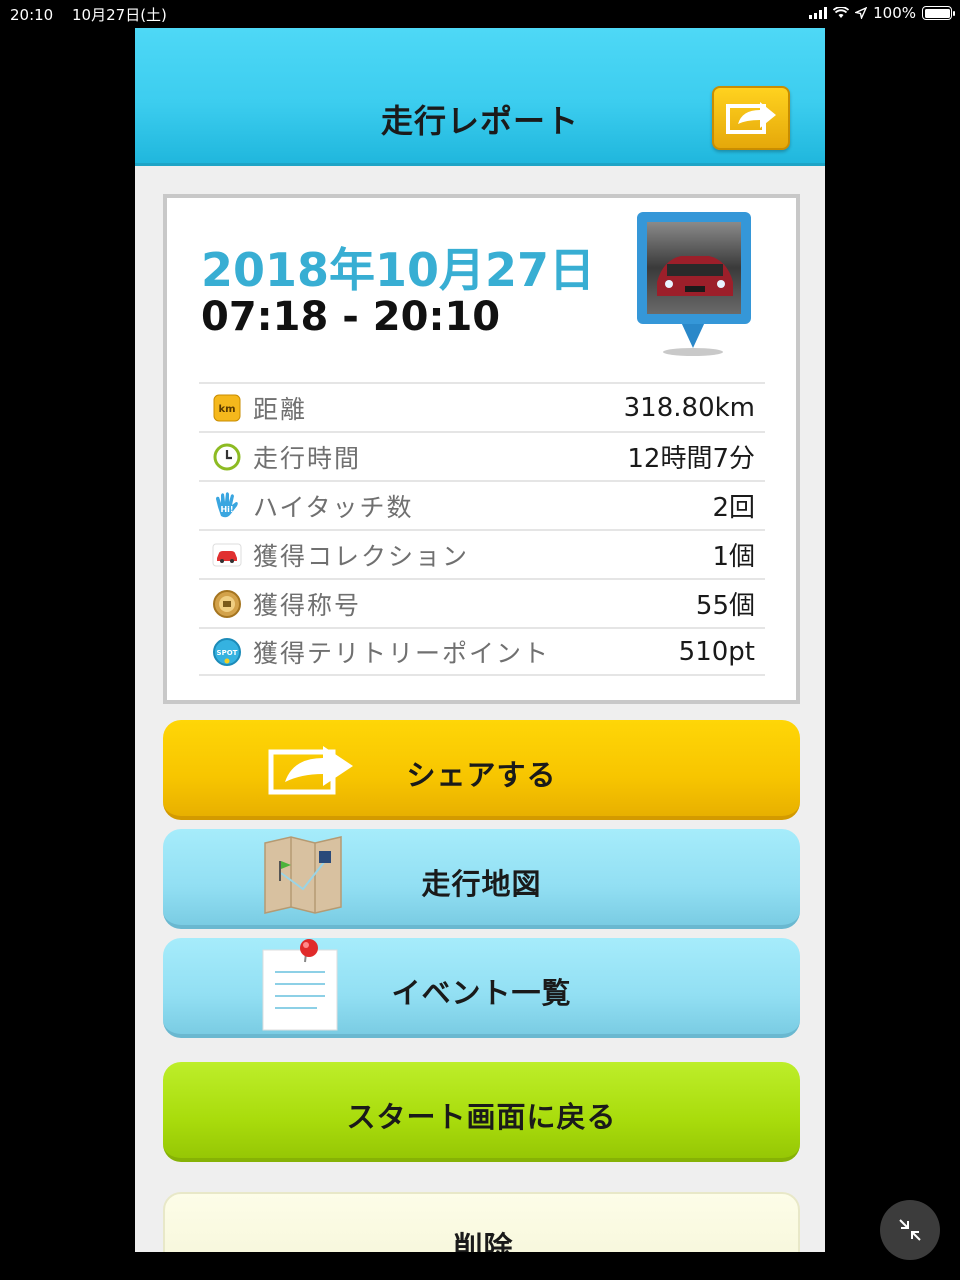 Image resolution: width=960 pixels, height=1280 pixels. I want to click on svg-text: km, so click(226, 409).